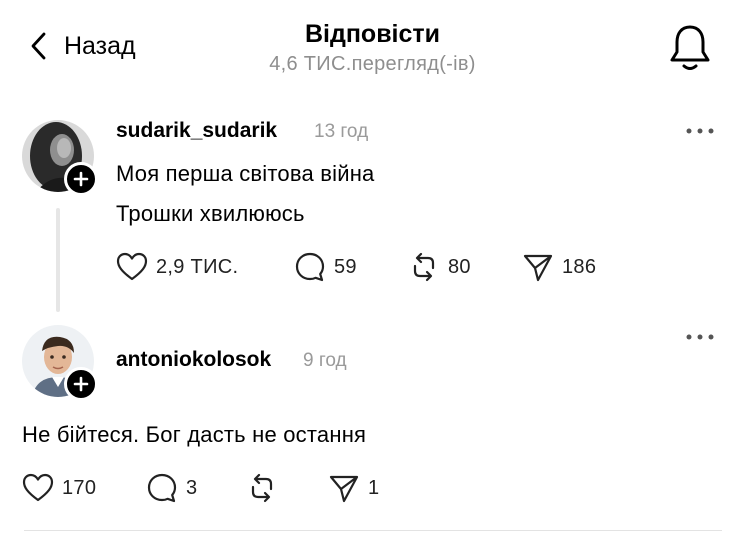 The image size is (745, 543). What do you see at coordinates (194, 434) in the screenshot?
I see `post-text-line: Не бійтеся. Бог дасть не остання` at bounding box center [194, 434].